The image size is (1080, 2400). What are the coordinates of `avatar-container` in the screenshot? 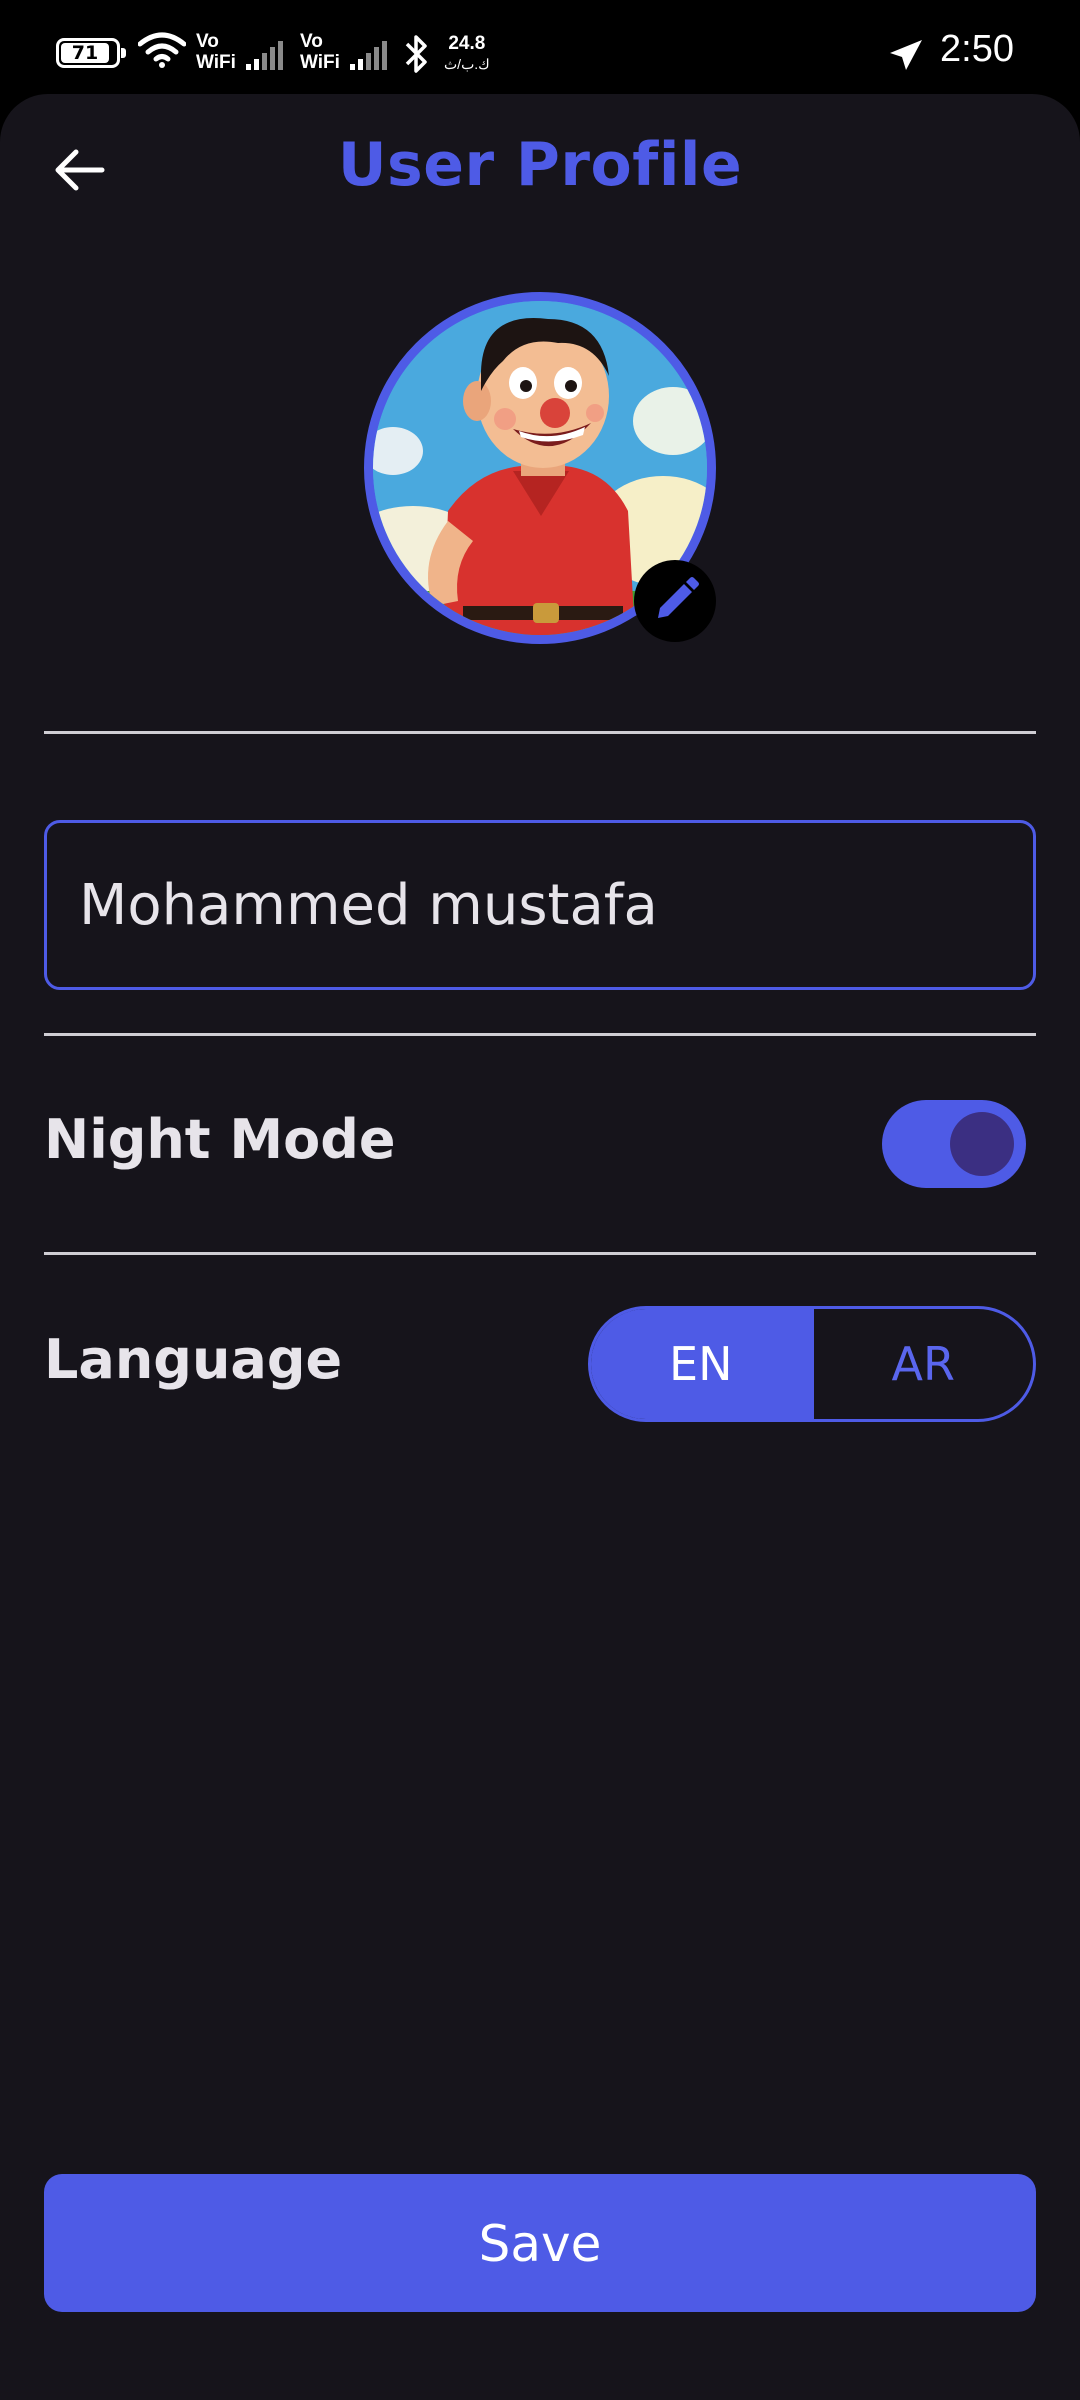 It's located at (540, 468).